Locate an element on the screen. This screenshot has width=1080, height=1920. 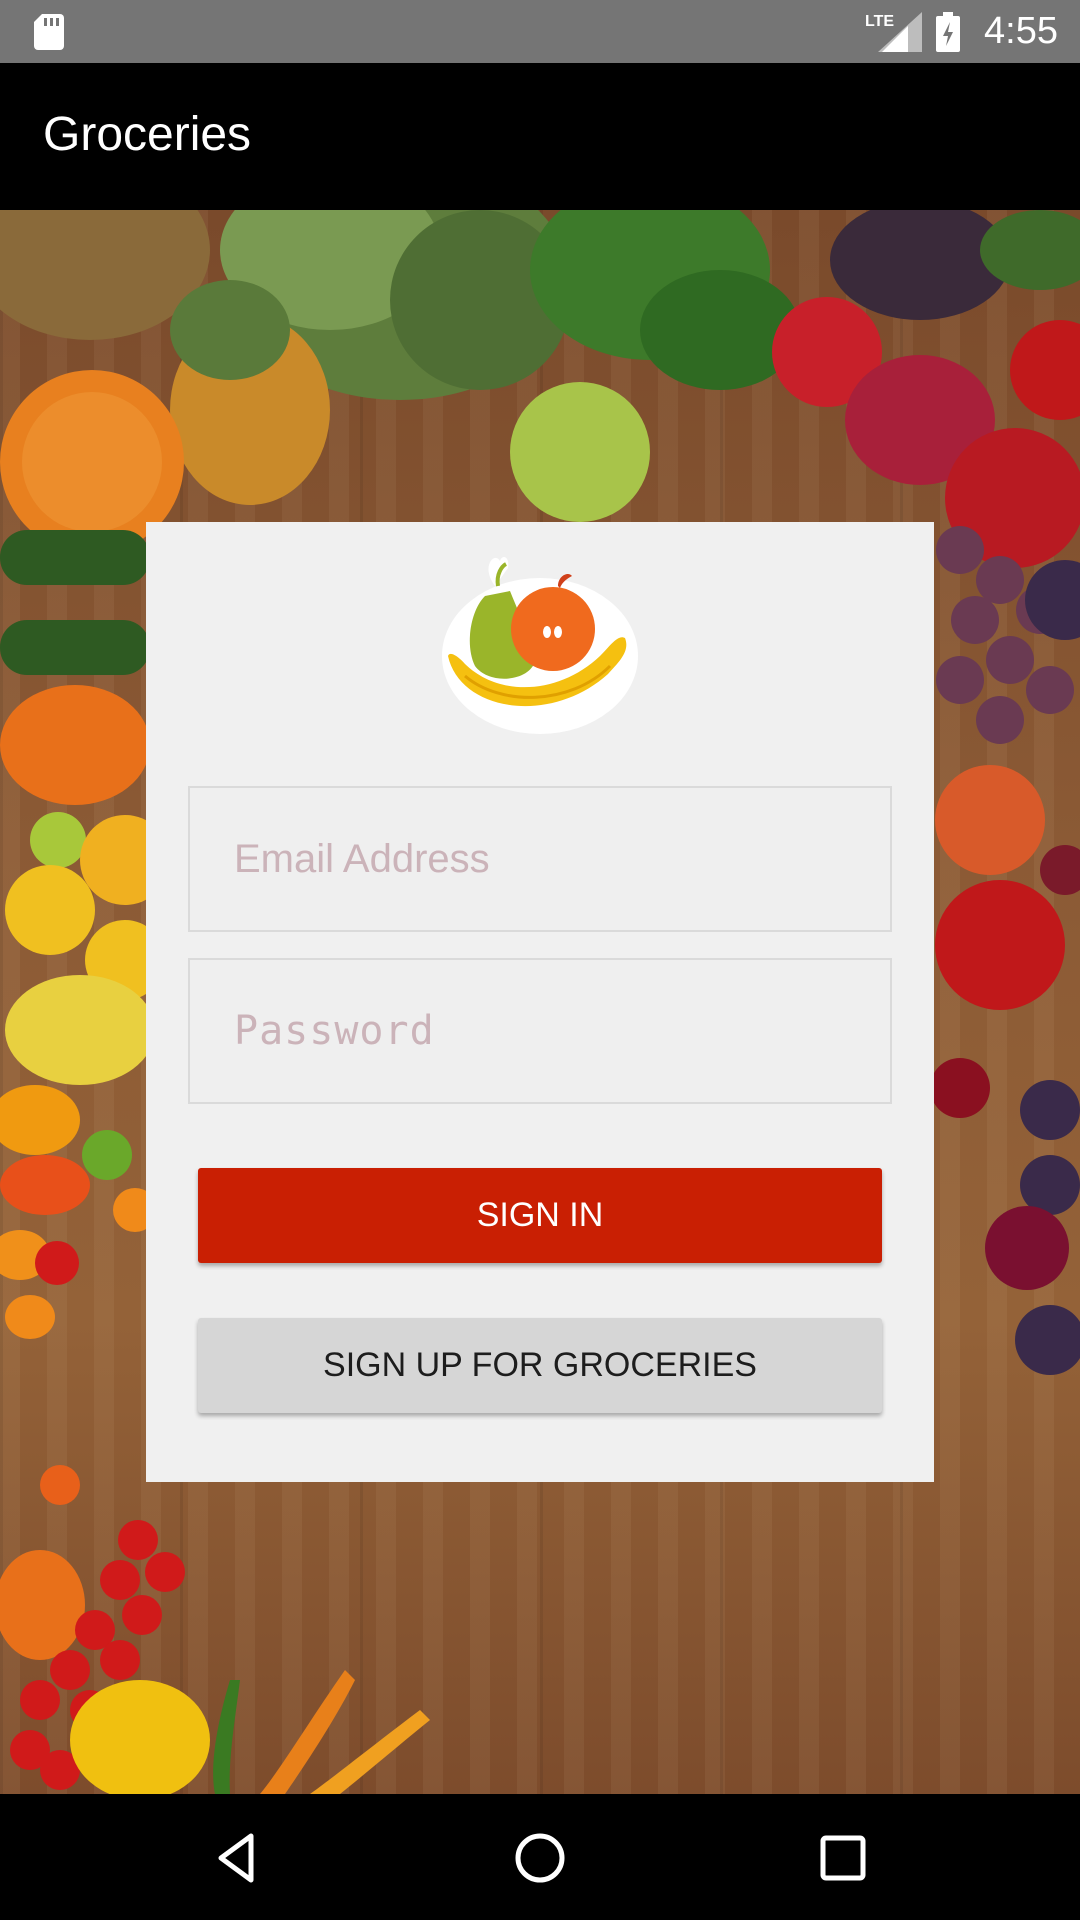
password-field: Password is located at coordinates (540, 1031).